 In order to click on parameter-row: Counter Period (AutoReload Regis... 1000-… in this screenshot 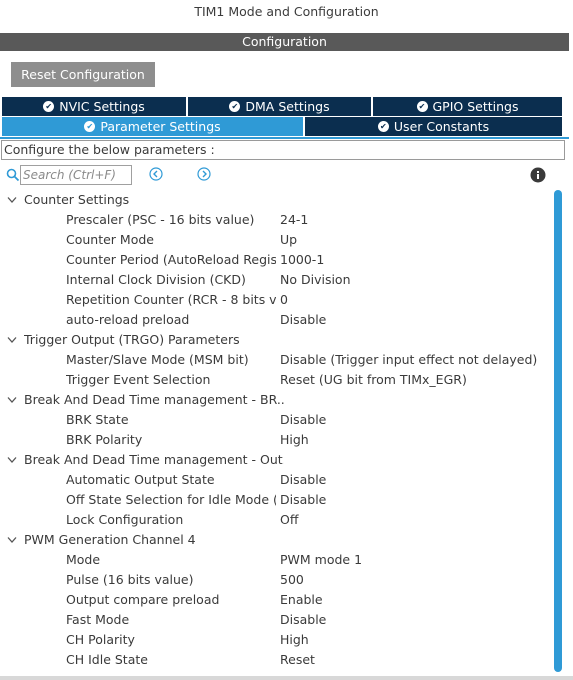, I will do `click(276, 260)`.